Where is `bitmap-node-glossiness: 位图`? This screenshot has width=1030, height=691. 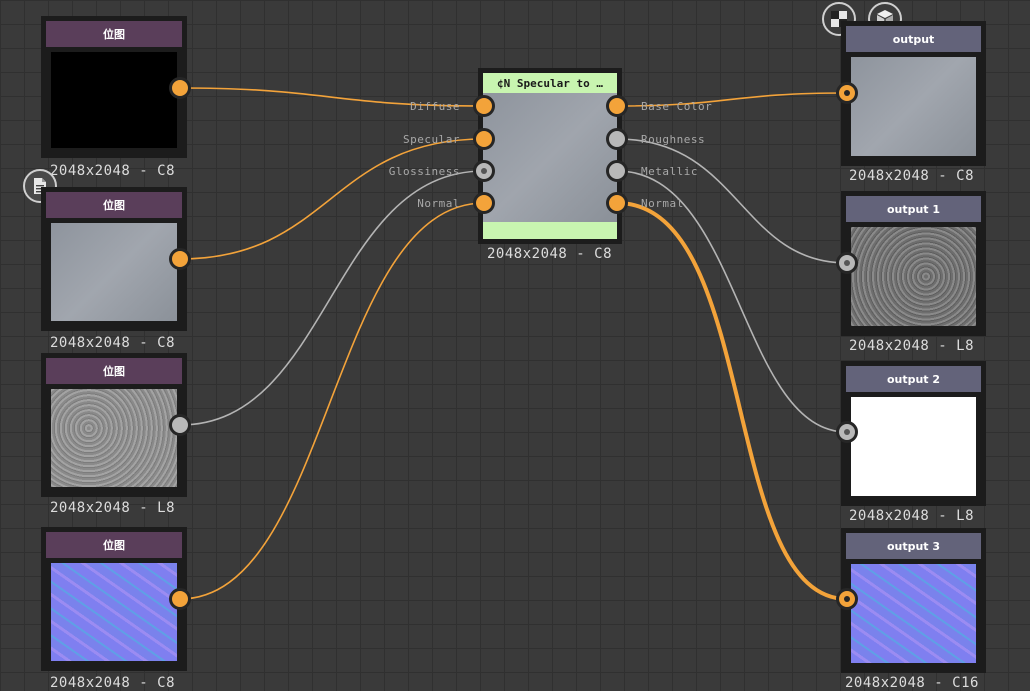 bitmap-node-glossiness: 位图 is located at coordinates (114, 425).